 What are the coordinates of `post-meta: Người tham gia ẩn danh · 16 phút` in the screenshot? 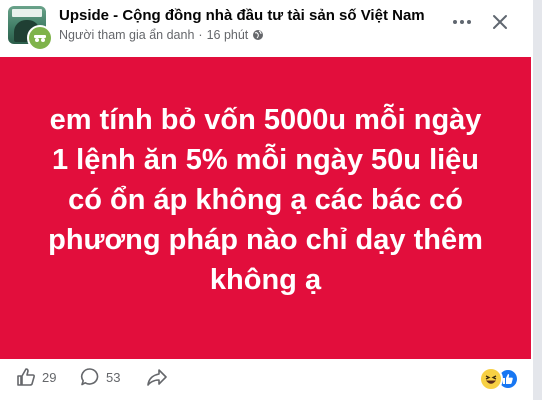 It's located at (161, 35).